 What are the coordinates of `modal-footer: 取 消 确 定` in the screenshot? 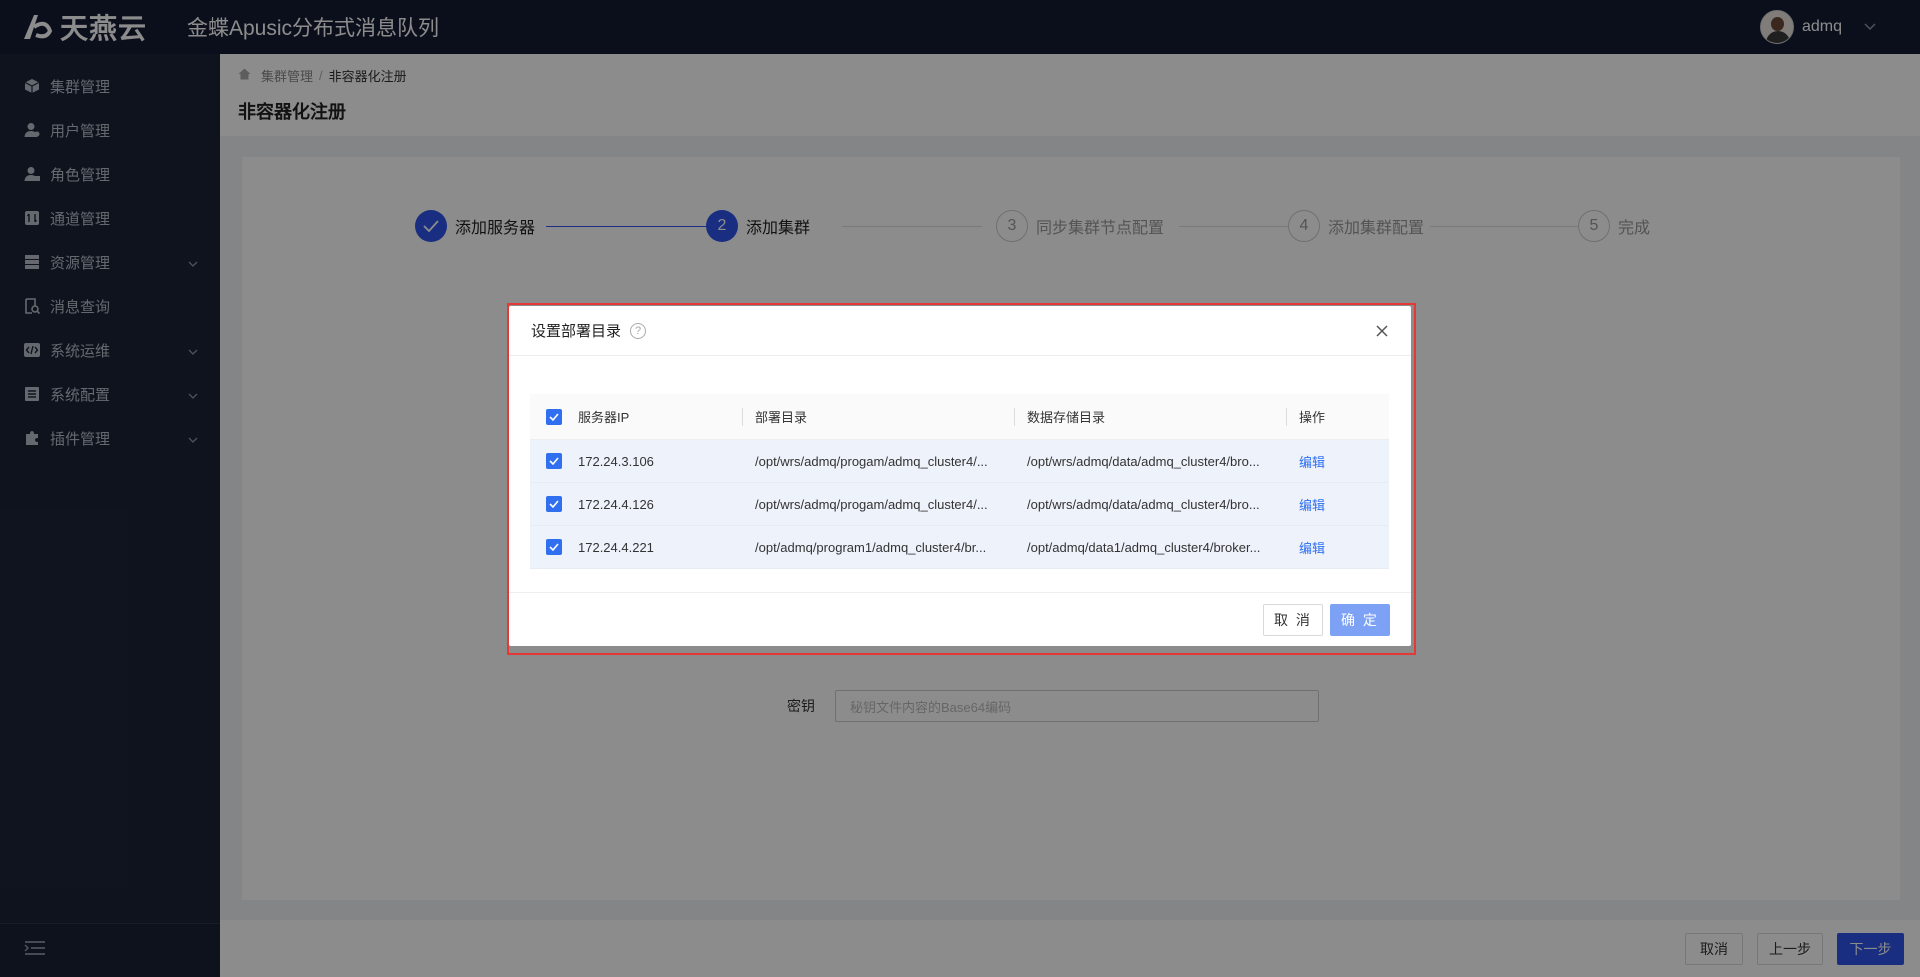 It's located at (960, 619).